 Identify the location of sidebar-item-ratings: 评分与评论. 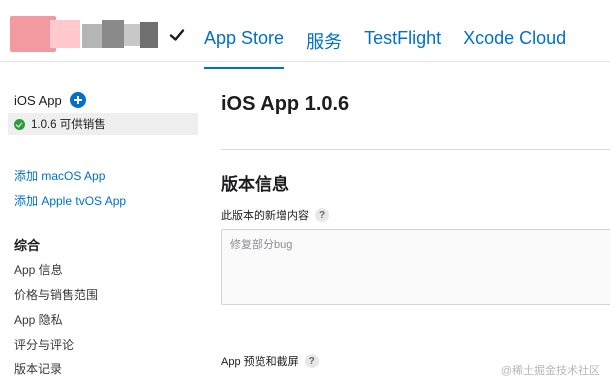
(44, 344).